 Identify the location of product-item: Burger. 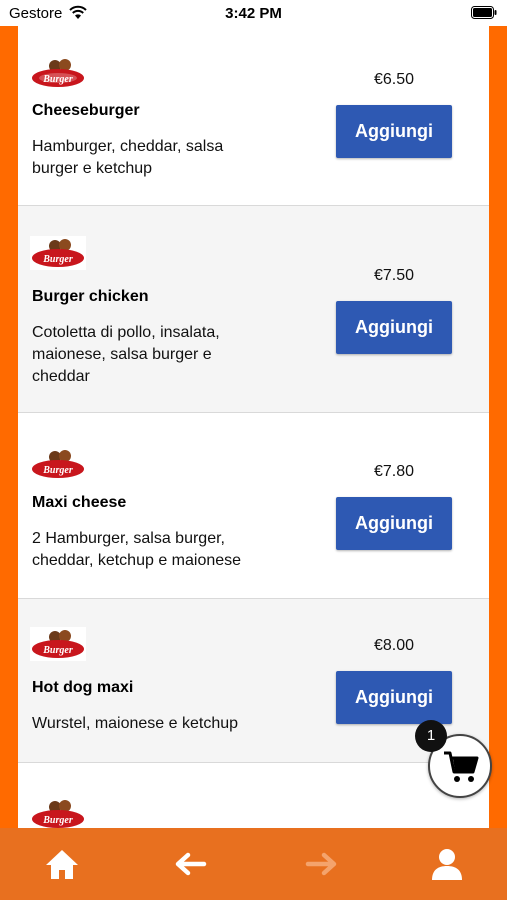
(253, 795).